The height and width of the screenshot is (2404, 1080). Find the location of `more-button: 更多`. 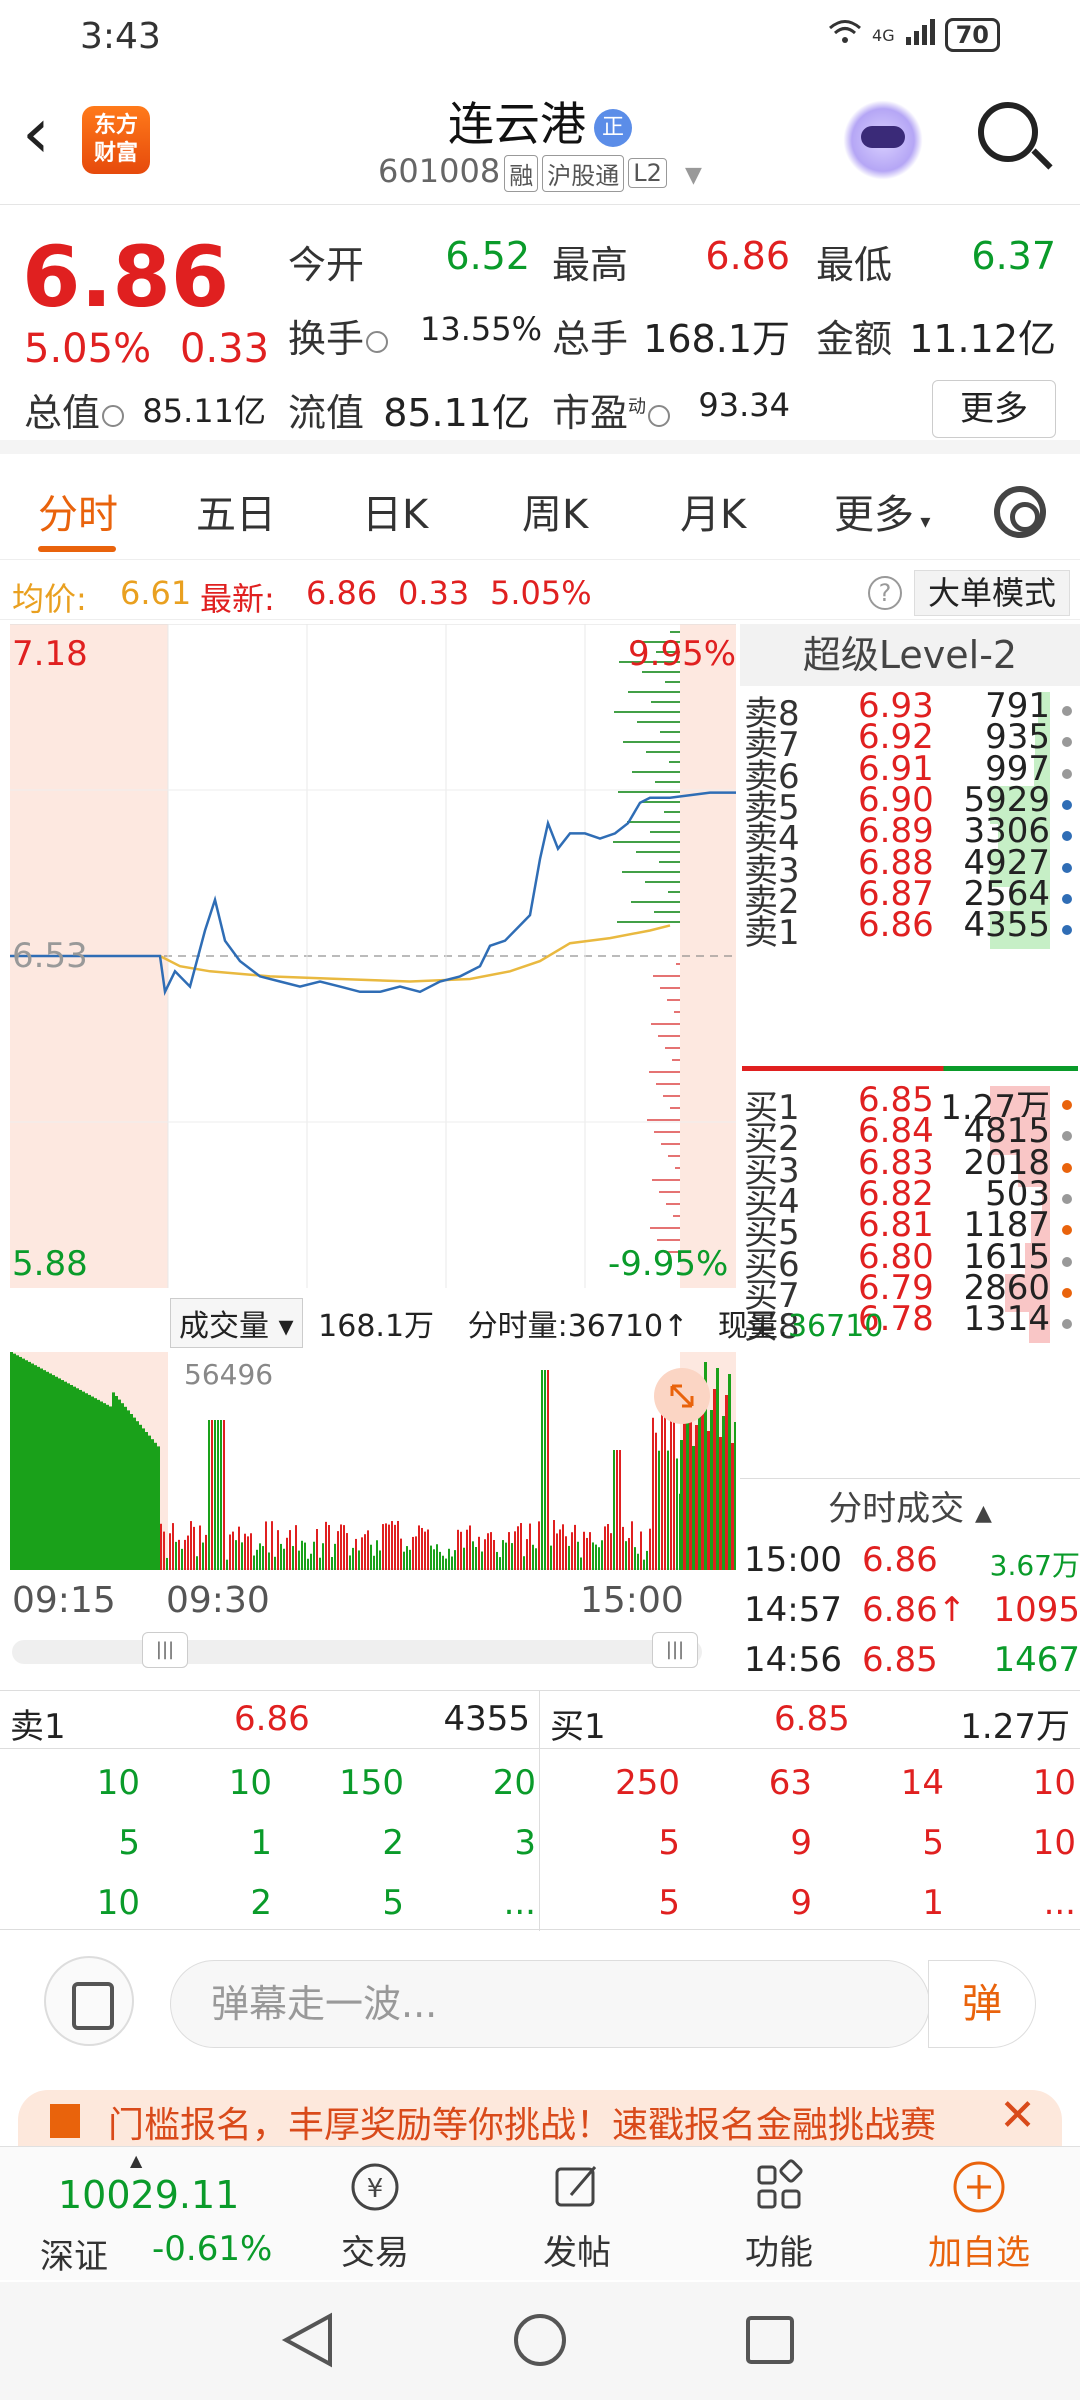

more-button: 更多 is located at coordinates (994, 409).